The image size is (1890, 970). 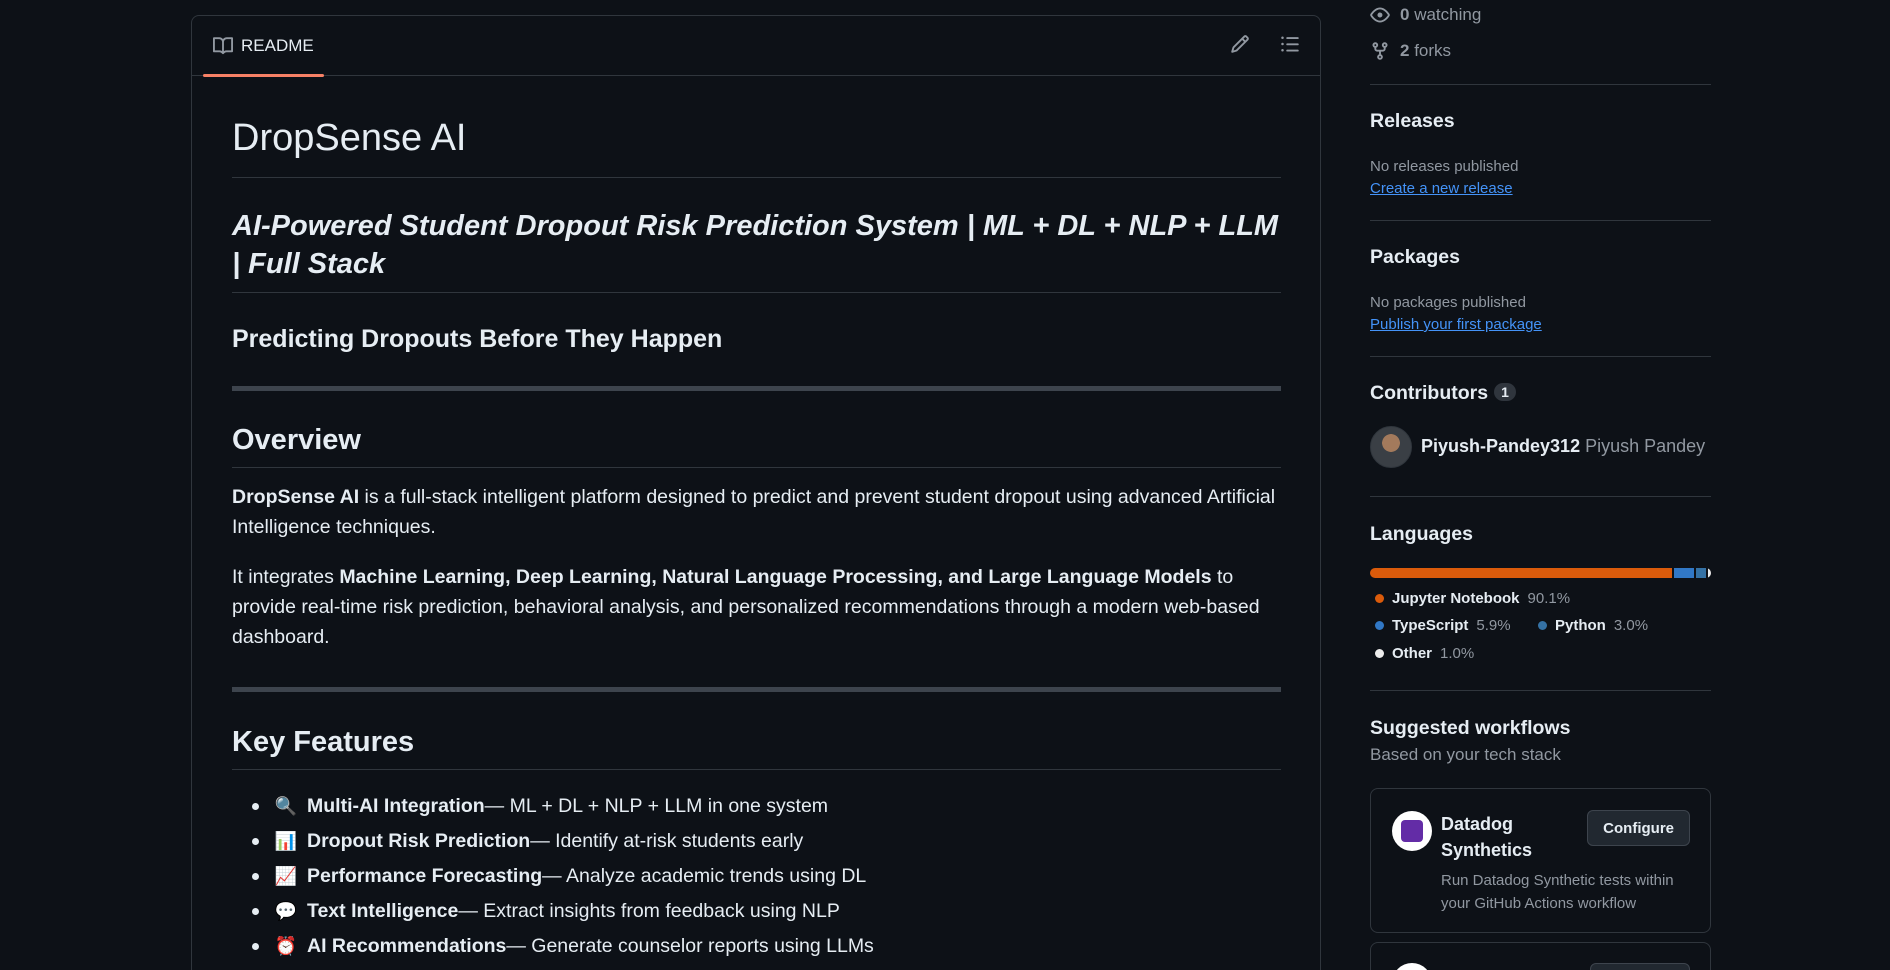 What do you see at coordinates (286, 577) in the screenshot?
I see `overview-text: It integrates` at bounding box center [286, 577].